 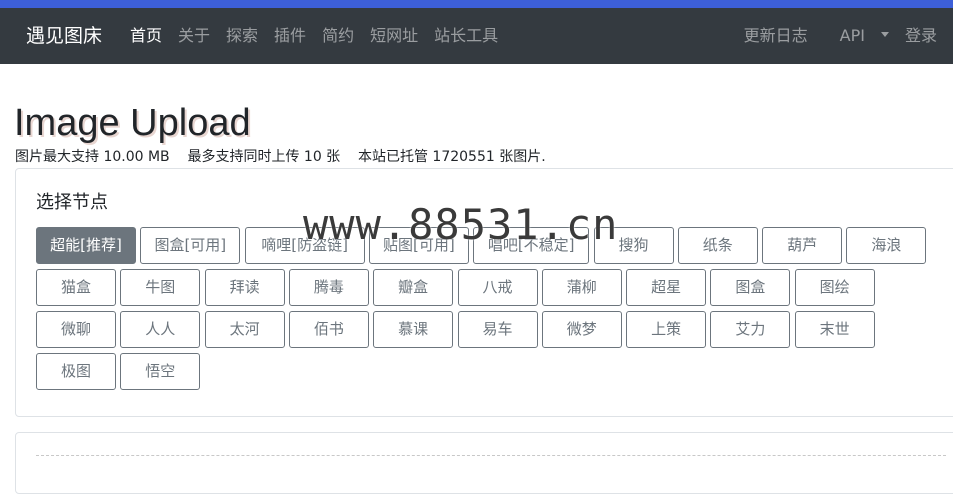 What do you see at coordinates (394, 36) in the screenshot?
I see `nav-item-short-url: 短网址` at bounding box center [394, 36].